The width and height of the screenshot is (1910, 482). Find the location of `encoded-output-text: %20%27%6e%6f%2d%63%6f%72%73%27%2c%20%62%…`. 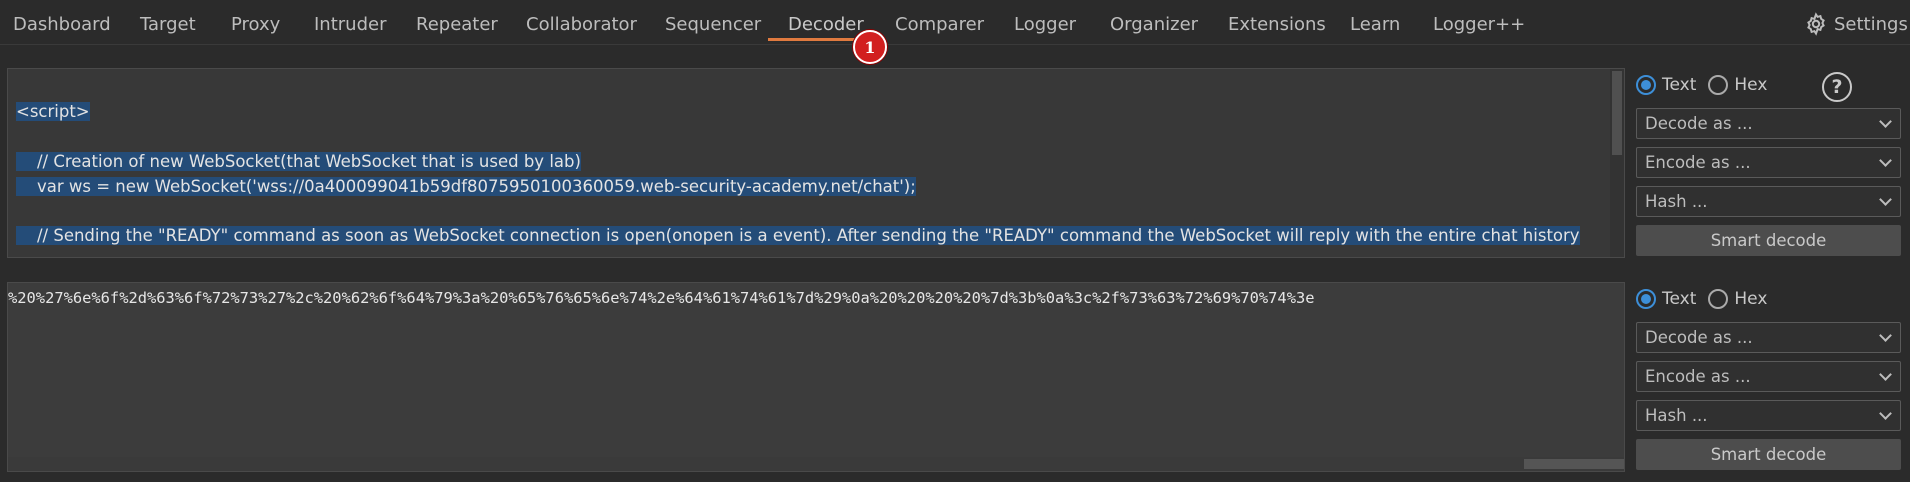

encoded-output-text: %20%27%6e%6f%2d%63%6f%72%73%27%2c%20%62%… is located at coordinates (661, 298).